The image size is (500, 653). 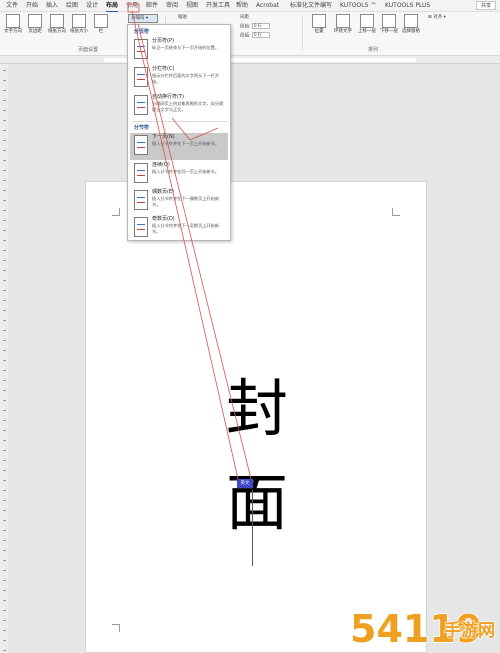 I want to click on columns-button: 栏, so click(x=101, y=30).